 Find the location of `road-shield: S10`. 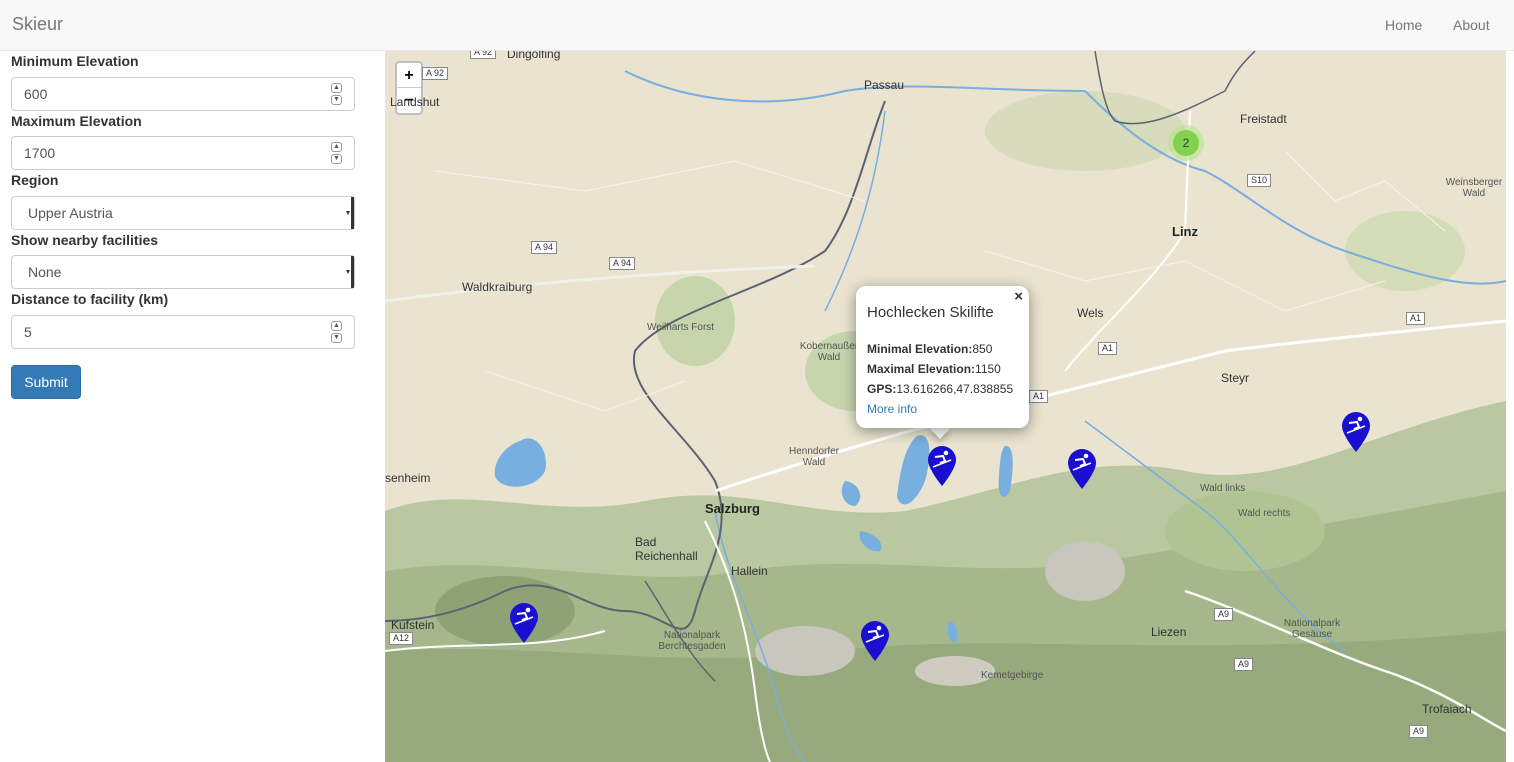

road-shield: S10 is located at coordinates (1259, 180).